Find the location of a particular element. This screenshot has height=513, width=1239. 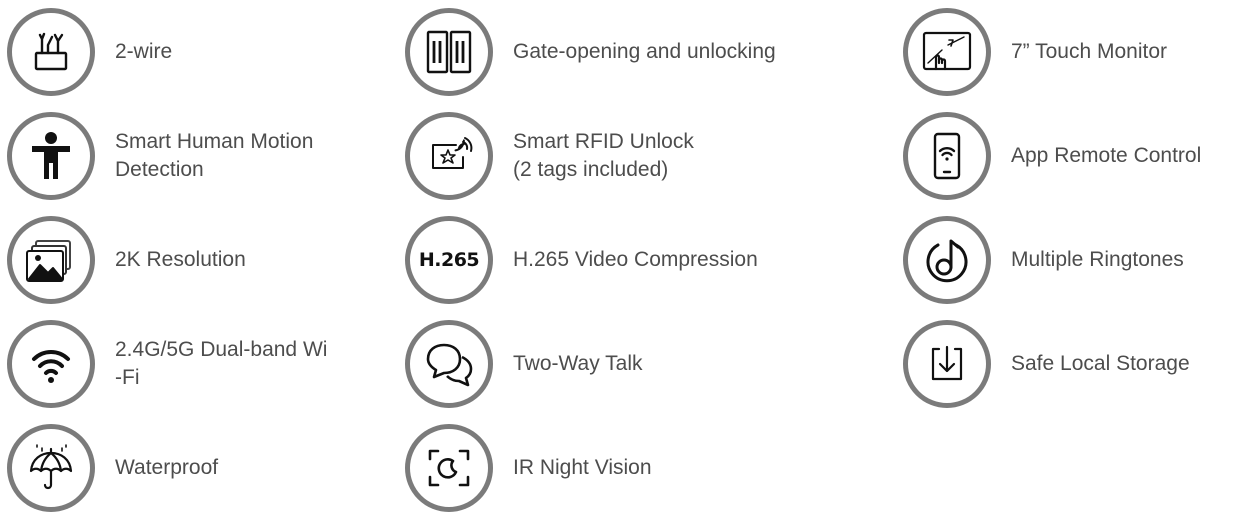

feature-wifi: 2.4G/5G Dual-band Wi -Fi is located at coordinates (167, 364).